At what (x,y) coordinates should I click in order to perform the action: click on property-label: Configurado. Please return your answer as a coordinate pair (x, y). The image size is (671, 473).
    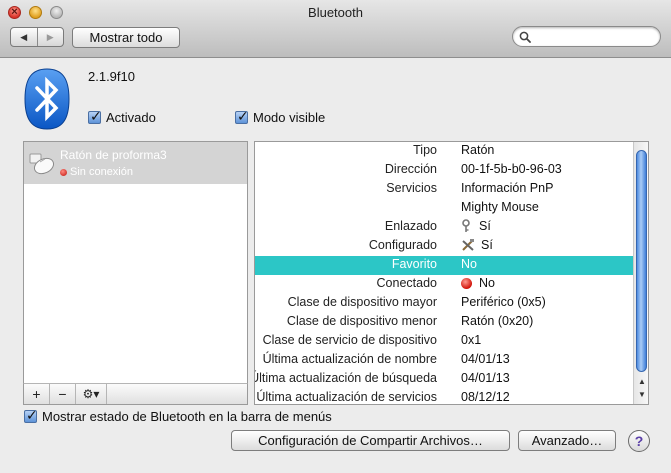
    Looking at the image, I should click on (402, 245).